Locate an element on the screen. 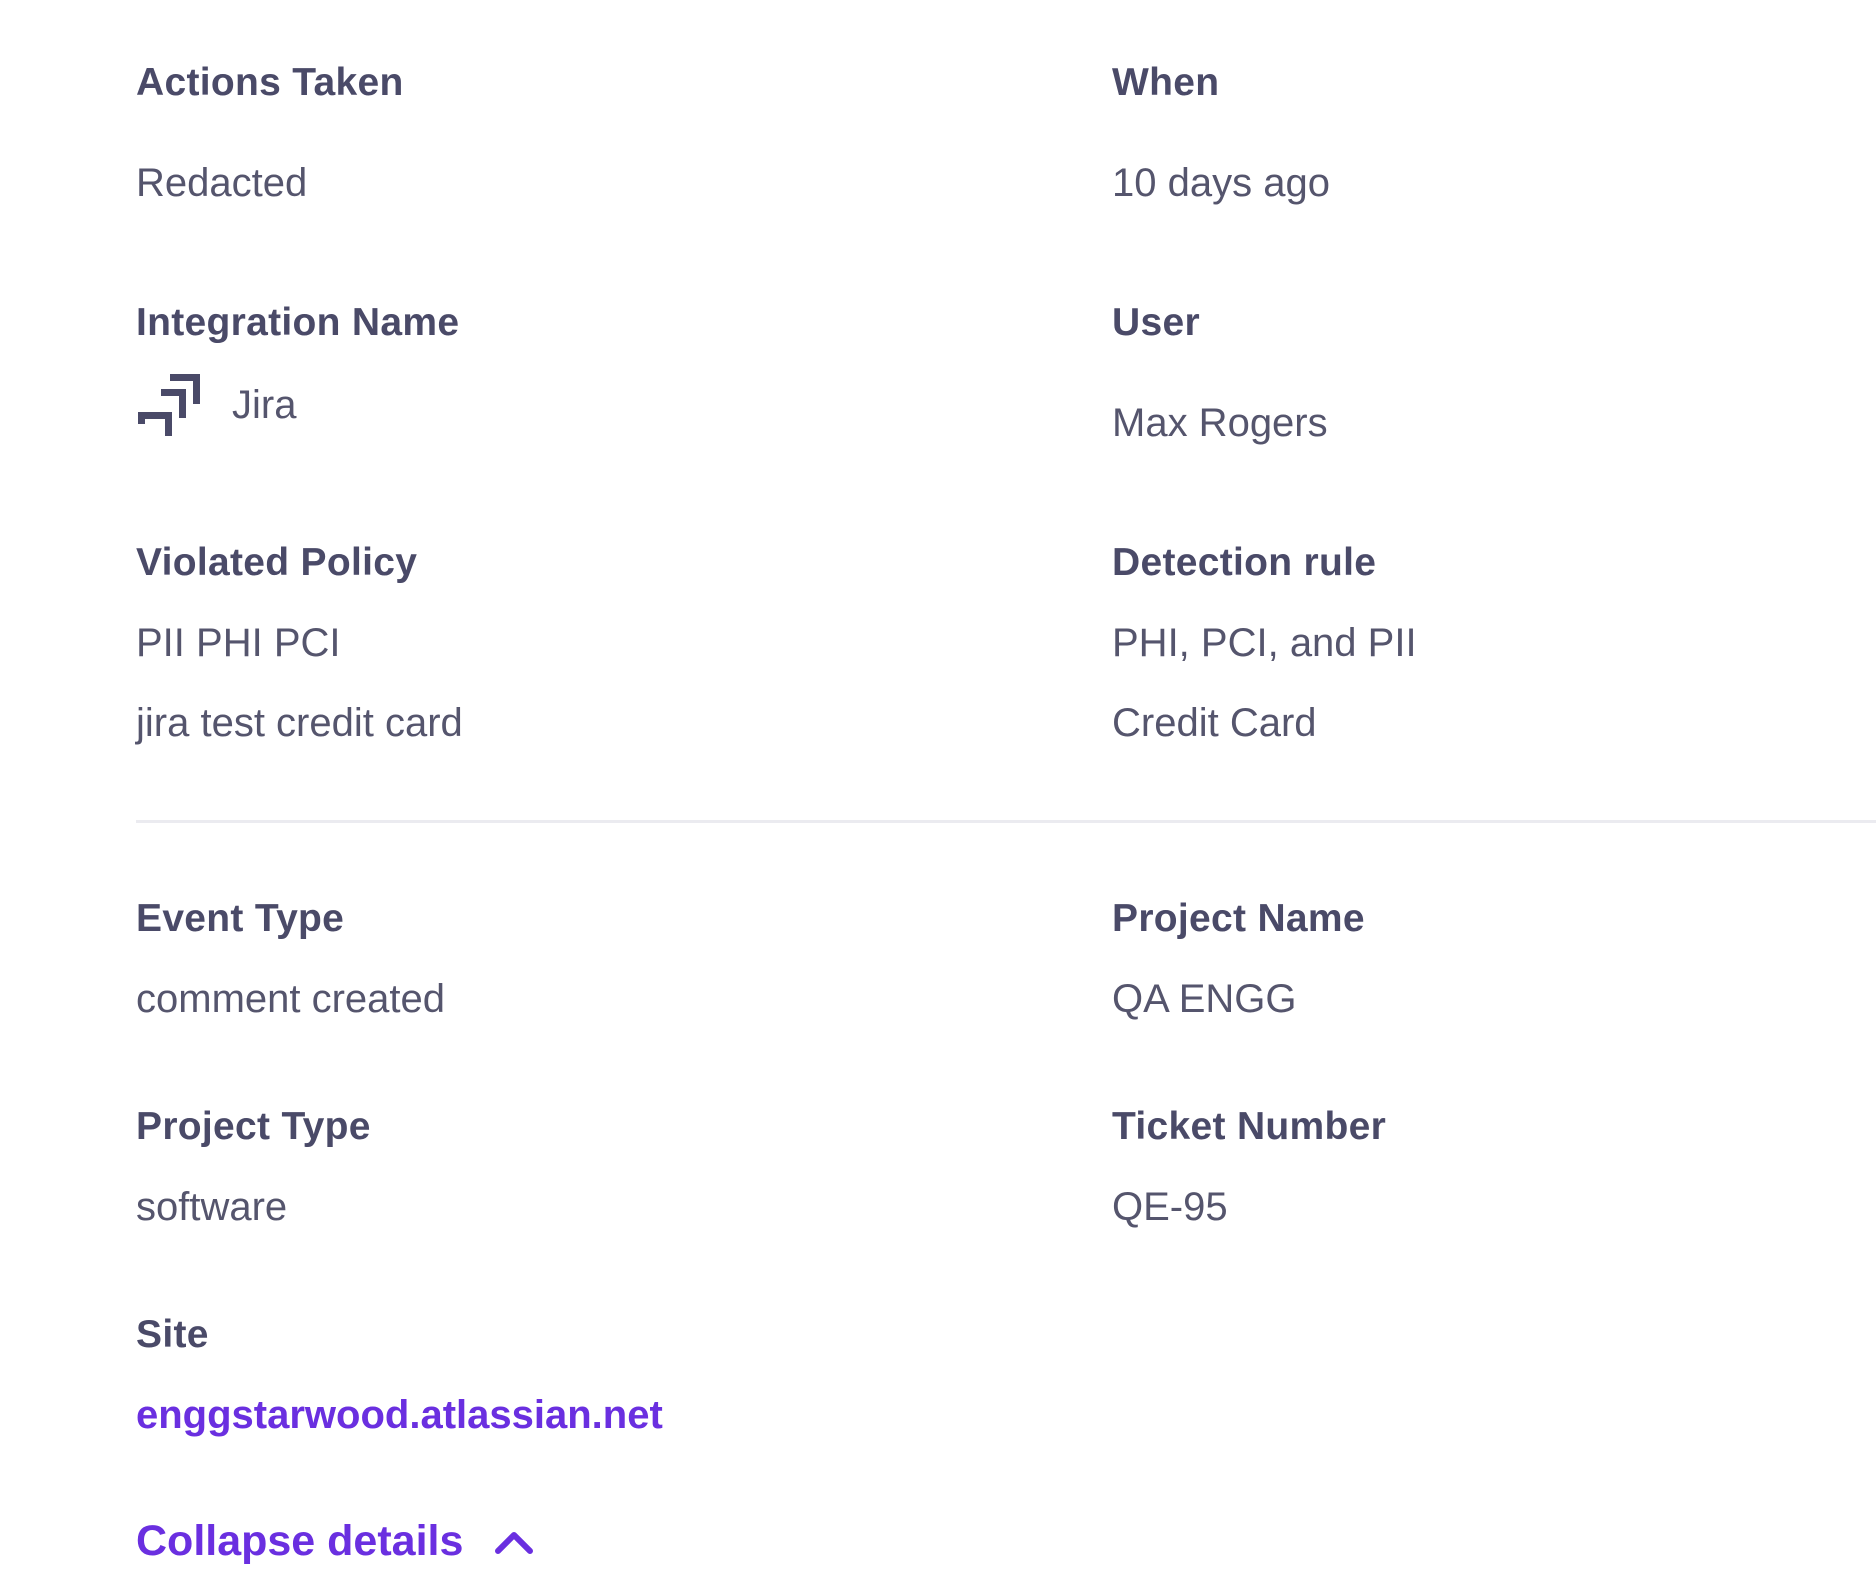 This screenshot has height=1584, width=1876. project-name-value: QA ENGG is located at coordinates (1204, 999).